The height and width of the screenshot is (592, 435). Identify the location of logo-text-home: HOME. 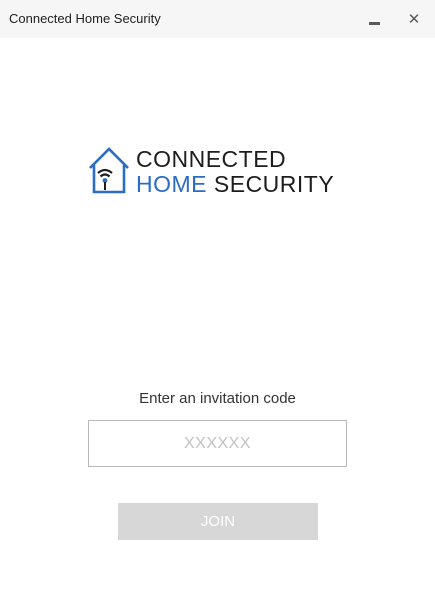
(171, 184).